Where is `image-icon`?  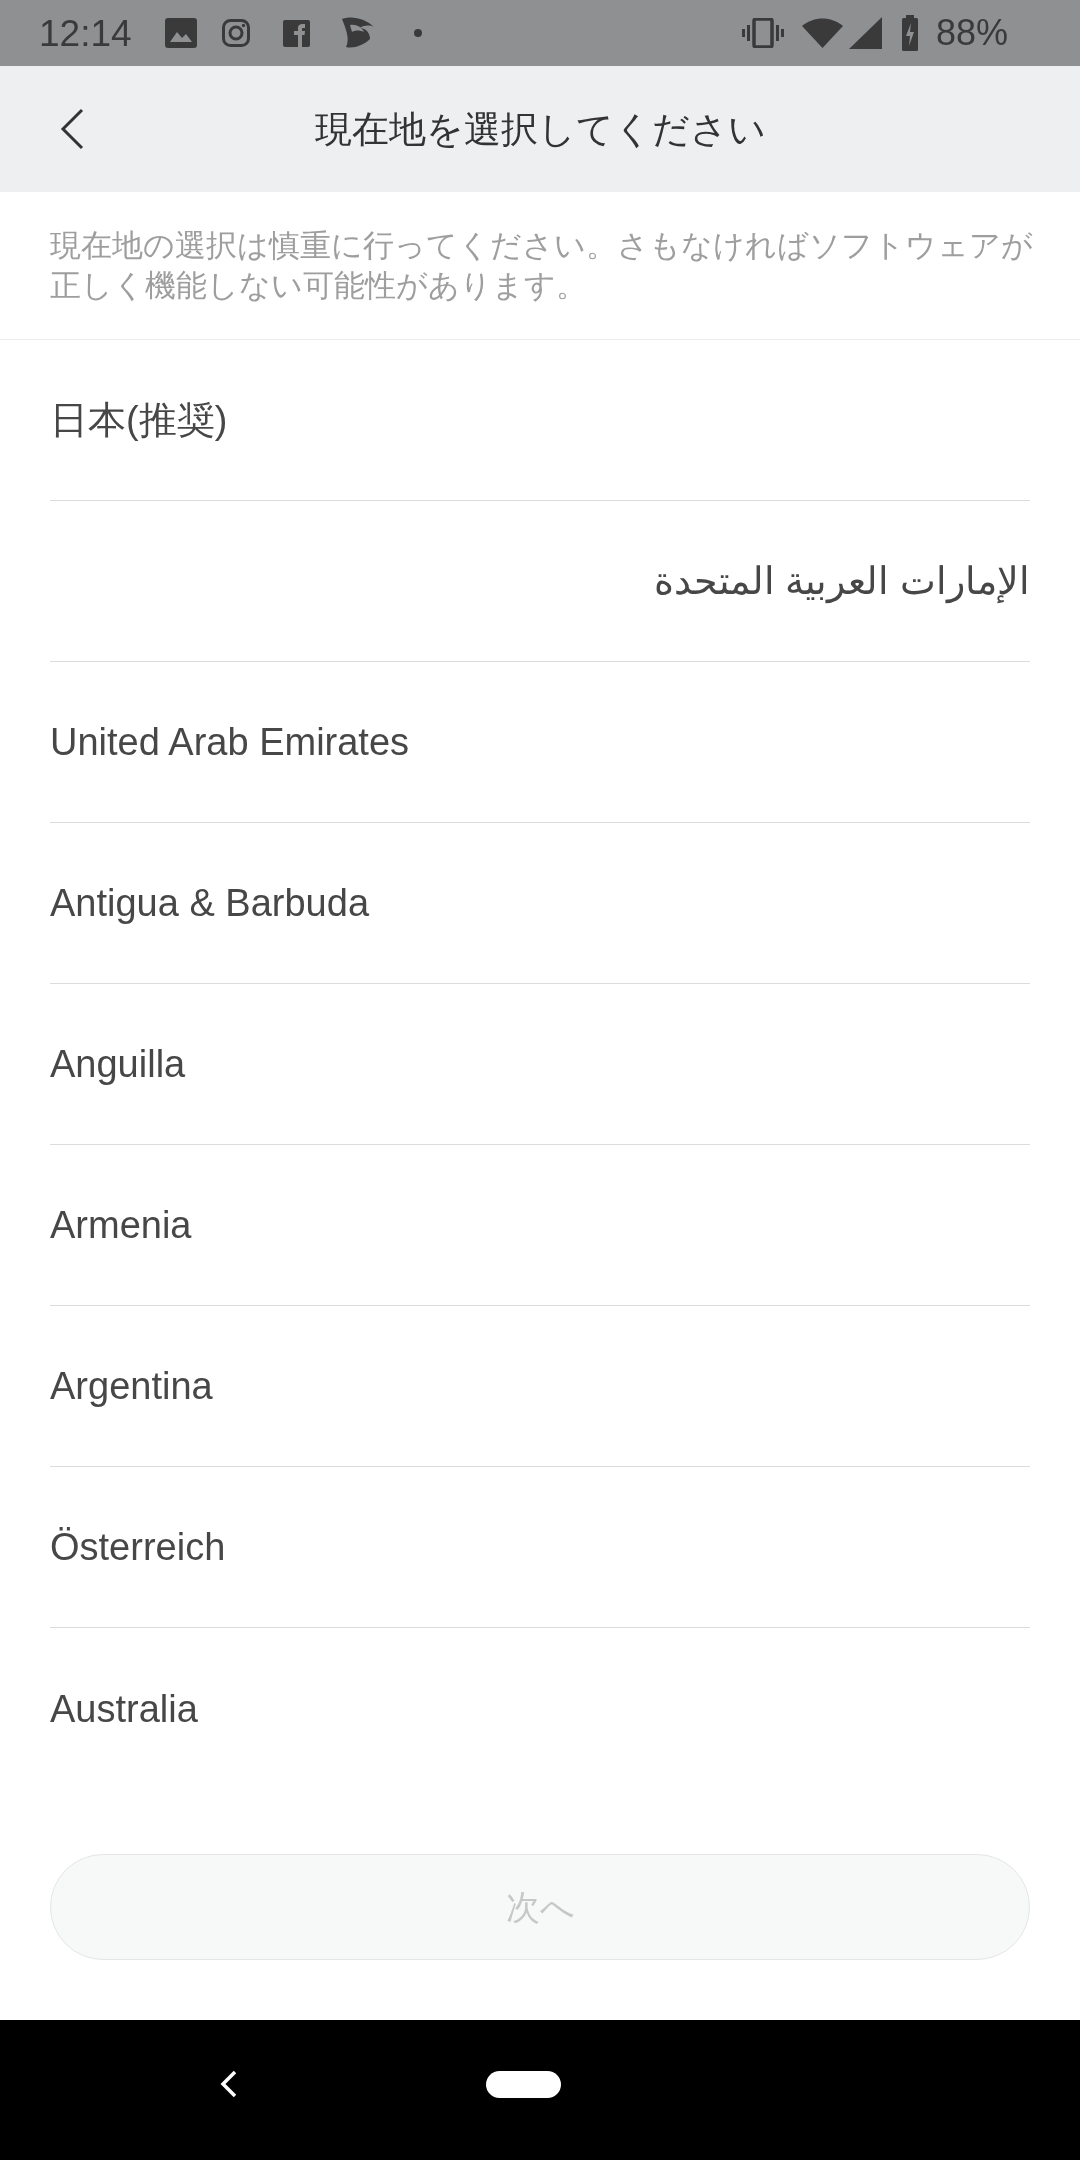
image-icon is located at coordinates (180, 33).